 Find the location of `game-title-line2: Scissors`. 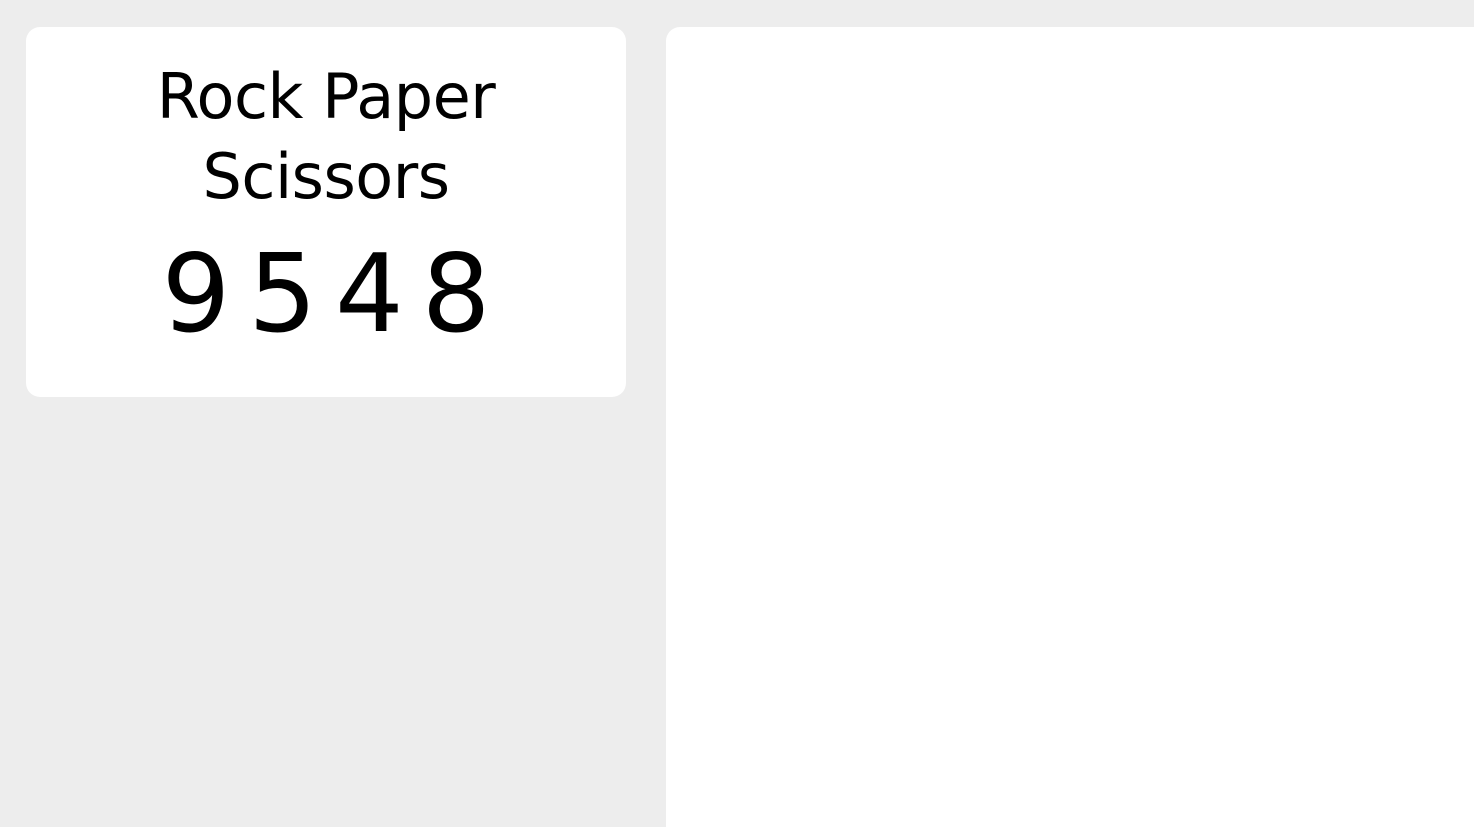

game-title-line2: Scissors is located at coordinates (326, 176).